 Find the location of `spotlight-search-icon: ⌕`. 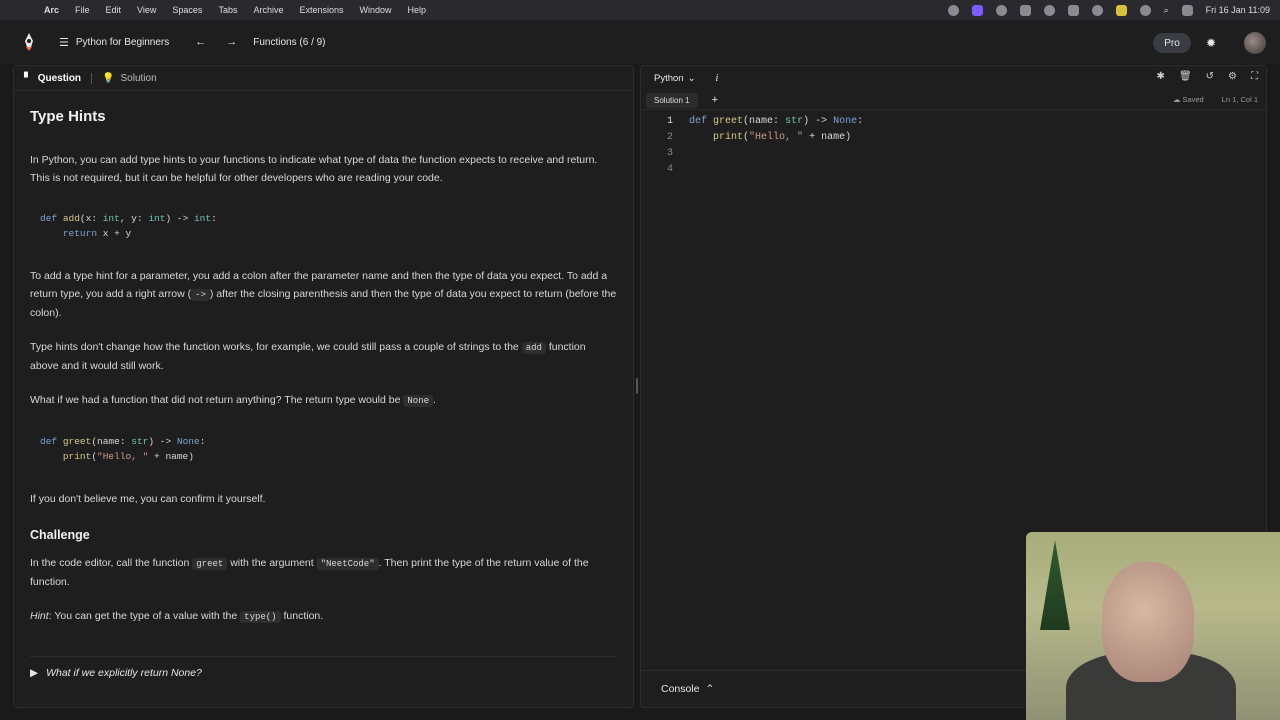

spotlight-search-icon: ⌕ is located at coordinates (1166, 10).